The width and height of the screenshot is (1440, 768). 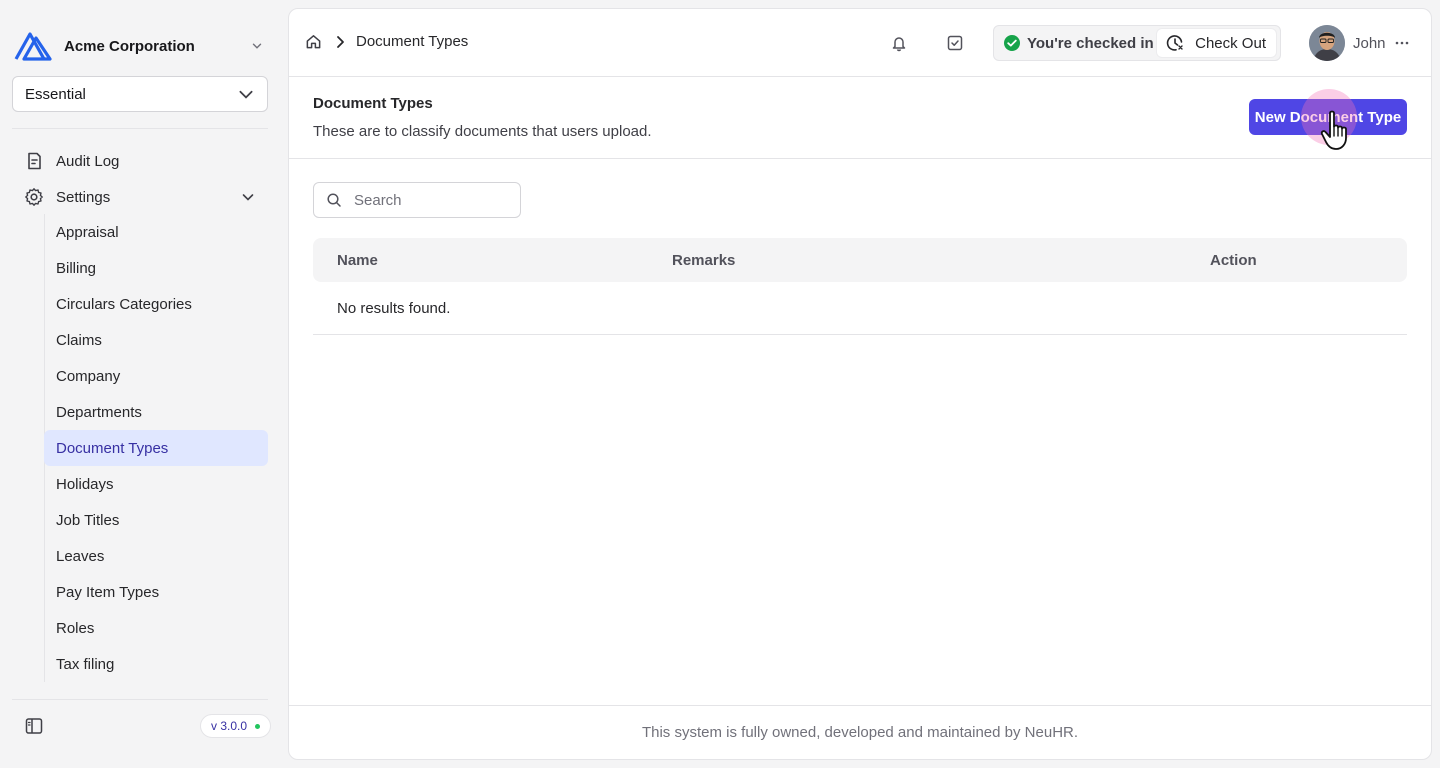 What do you see at coordinates (156, 268) in the screenshot?
I see `sidebar-item-billing: Billing` at bounding box center [156, 268].